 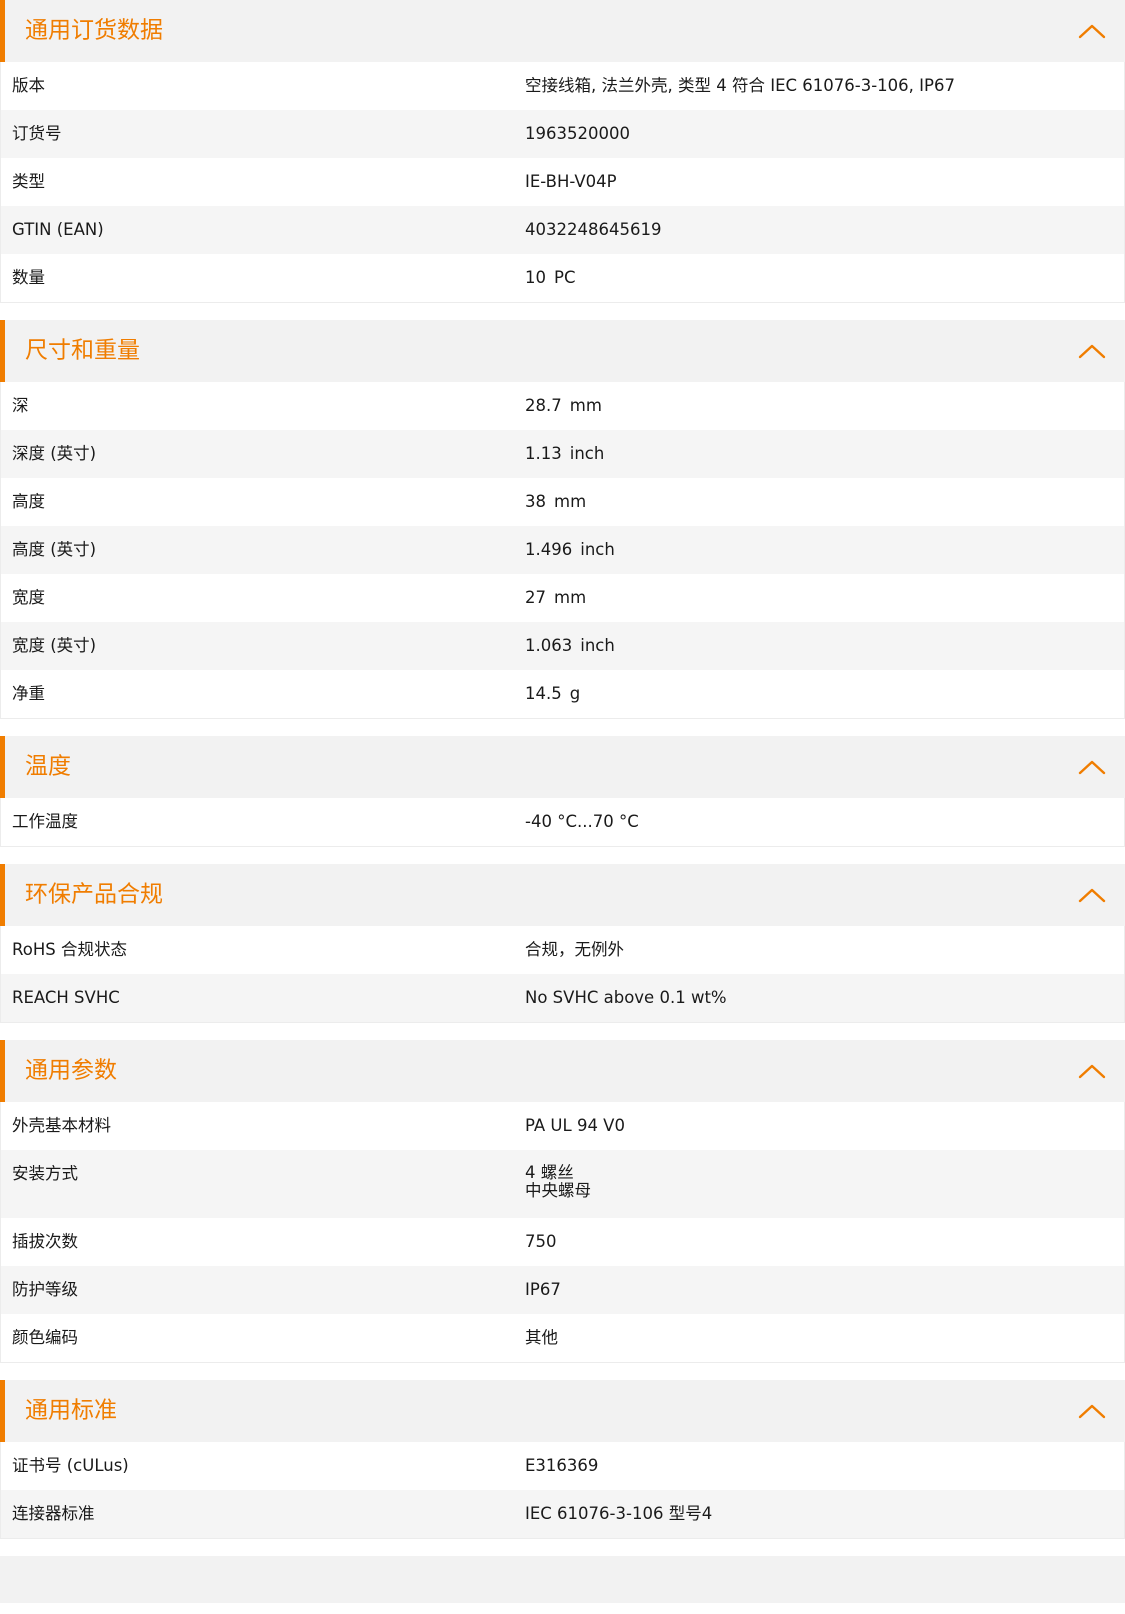 I want to click on spec-row: 证书号 (cULus) E316369, so click(x=562, y=1466).